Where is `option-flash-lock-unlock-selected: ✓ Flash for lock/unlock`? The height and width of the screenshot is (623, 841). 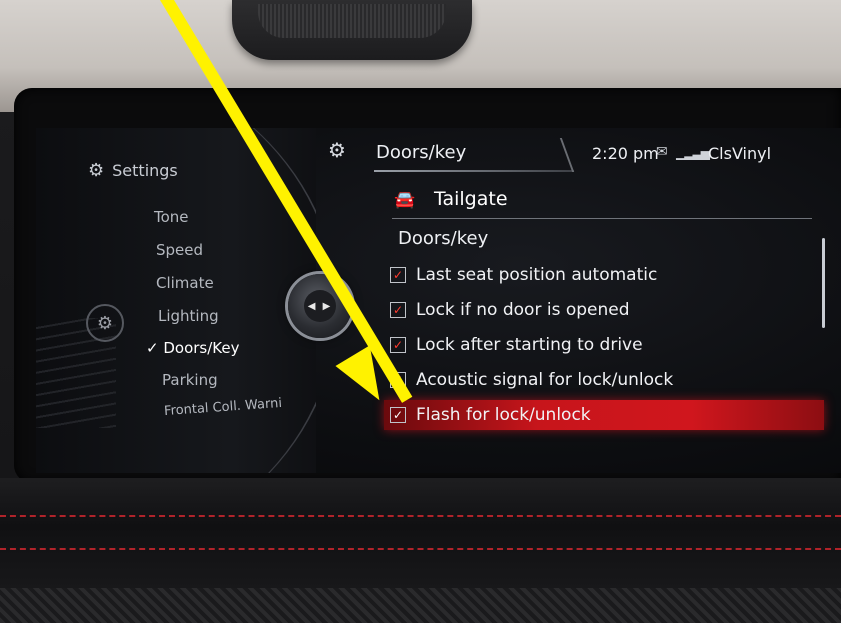
option-flash-lock-unlock-selected: ✓ Flash for lock/unlock is located at coordinates (604, 415).